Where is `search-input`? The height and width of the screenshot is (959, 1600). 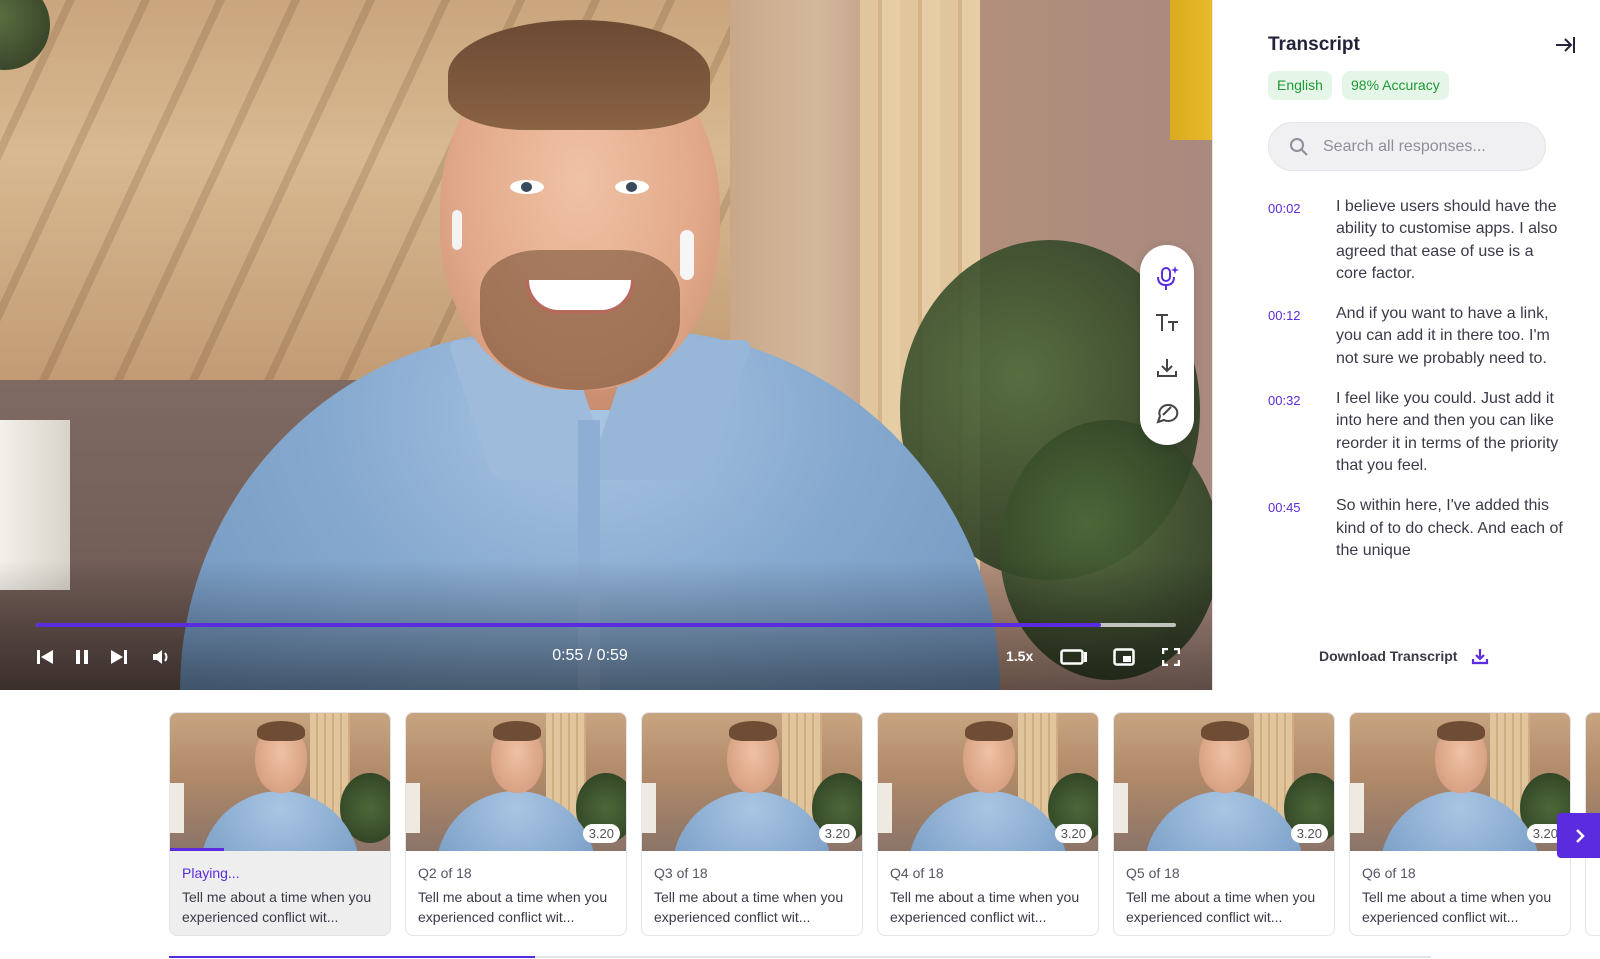 search-input is located at coordinates (1428, 146).